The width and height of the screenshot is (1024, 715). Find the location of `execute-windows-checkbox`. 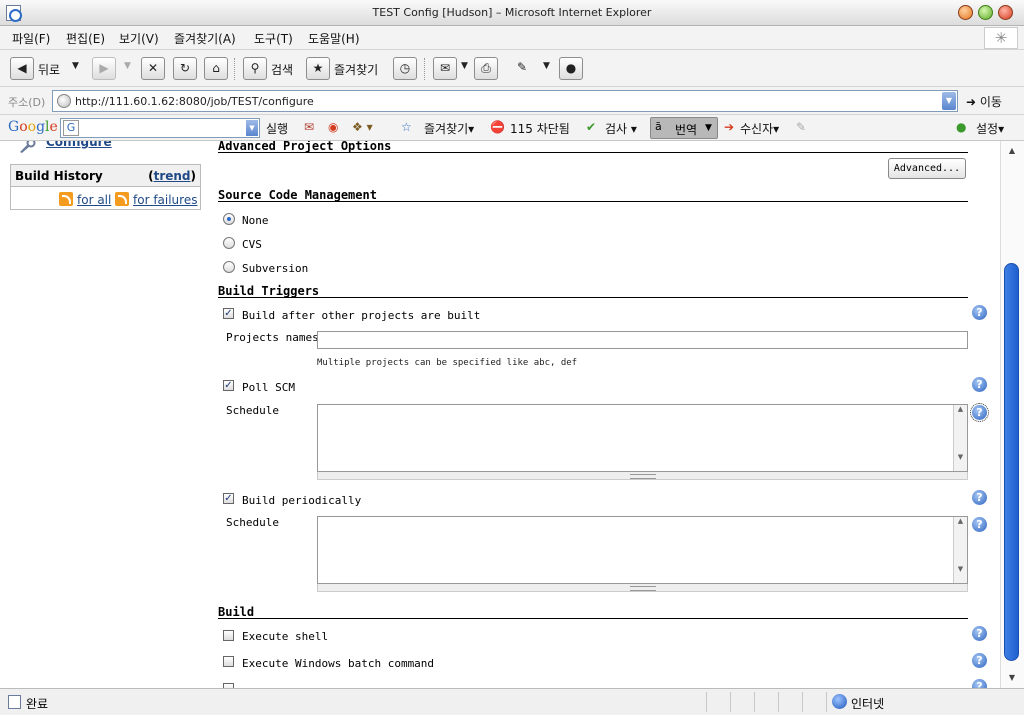

execute-windows-checkbox is located at coordinates (228, 661).